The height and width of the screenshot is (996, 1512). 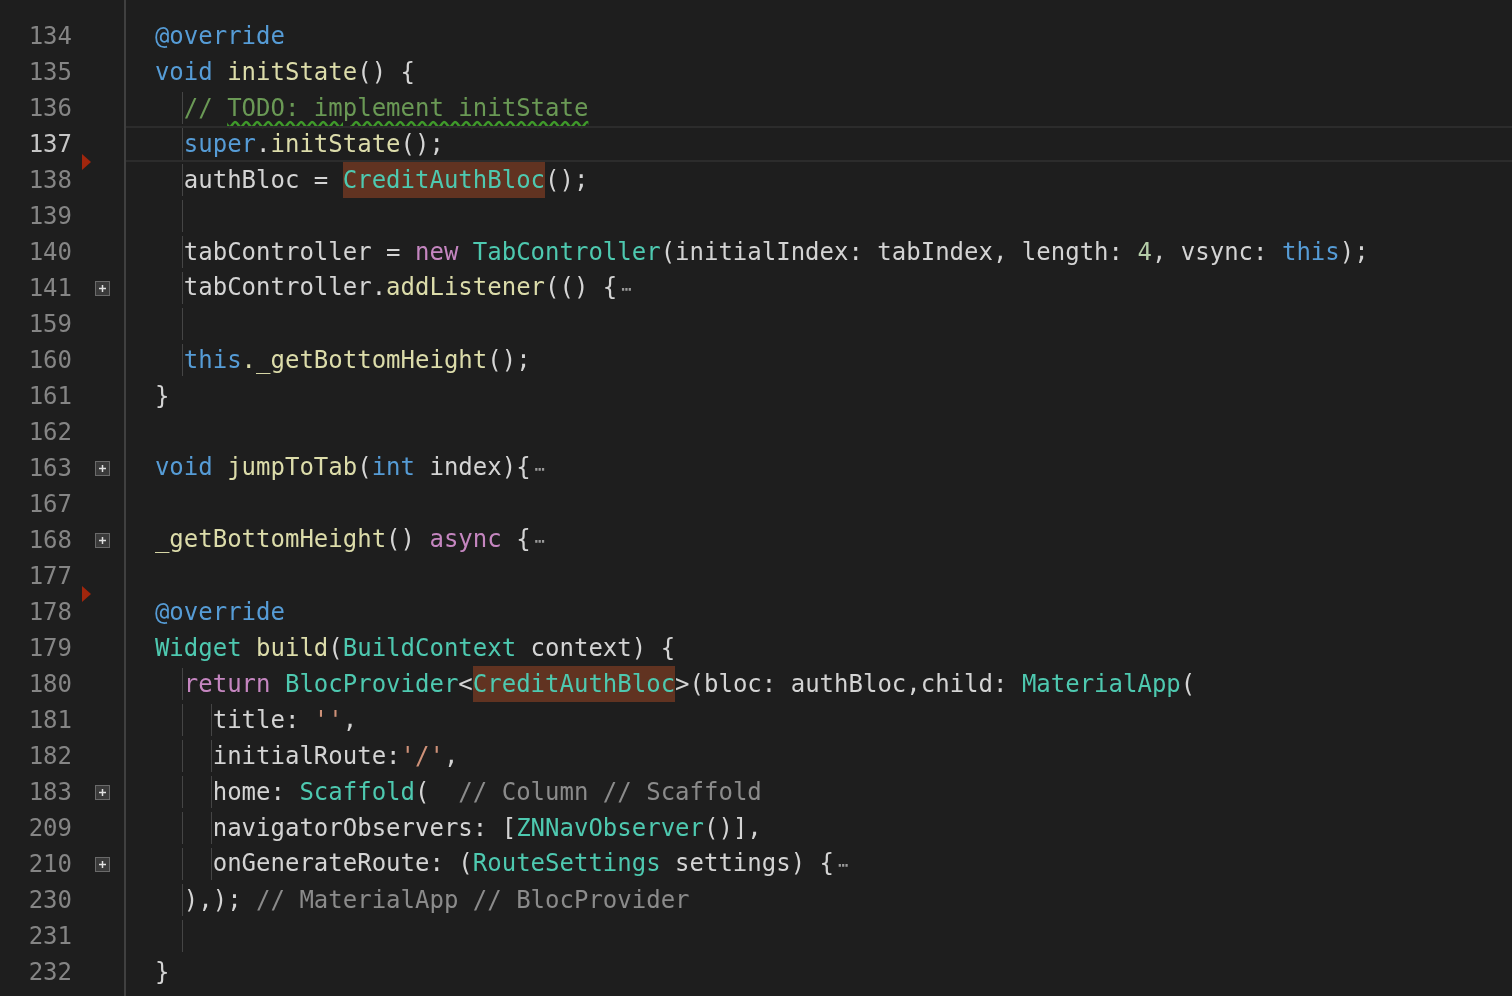 What do you see at coordinates (49, 540) in the screenshot?
I see `line-number: 168` at bounding box center [49, 540].